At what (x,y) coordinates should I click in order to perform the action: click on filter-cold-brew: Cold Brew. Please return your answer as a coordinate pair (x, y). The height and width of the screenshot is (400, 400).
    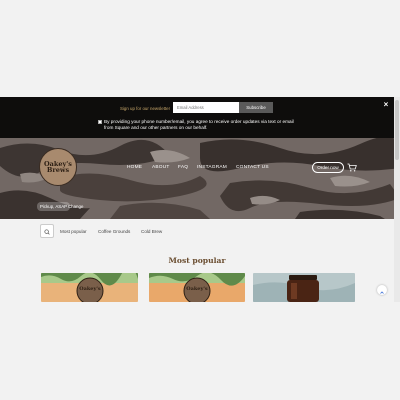
    Looking at the image, I should click on (151, 231).